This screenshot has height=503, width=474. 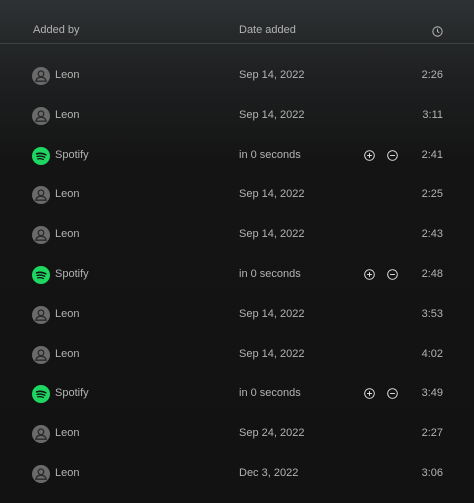 I want to click on duration: 3:06, so click(x=432, y=473).